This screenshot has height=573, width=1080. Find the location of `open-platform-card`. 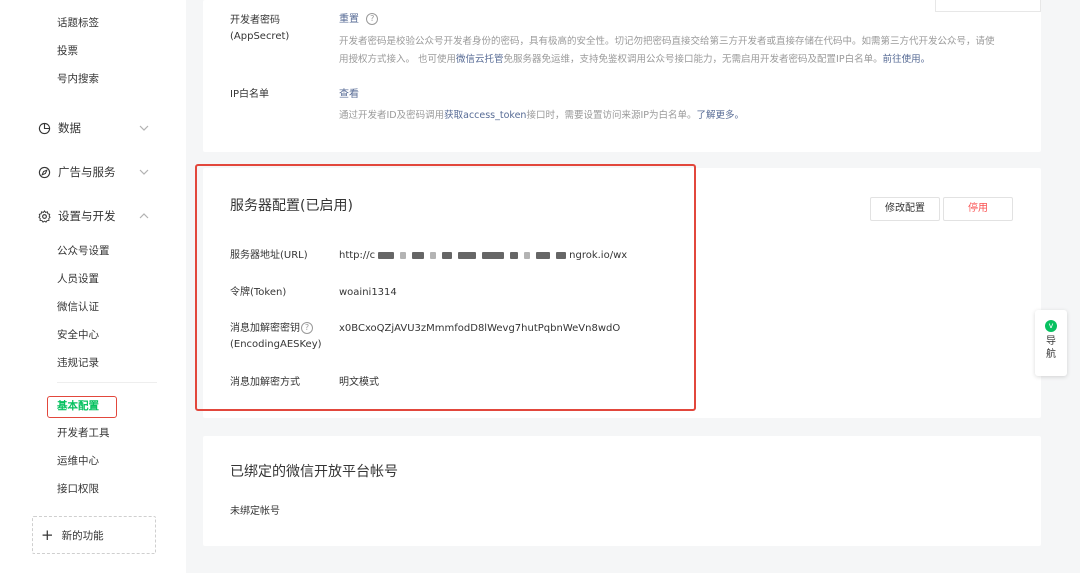

open-platform-card is located at coordinates (622, 491).